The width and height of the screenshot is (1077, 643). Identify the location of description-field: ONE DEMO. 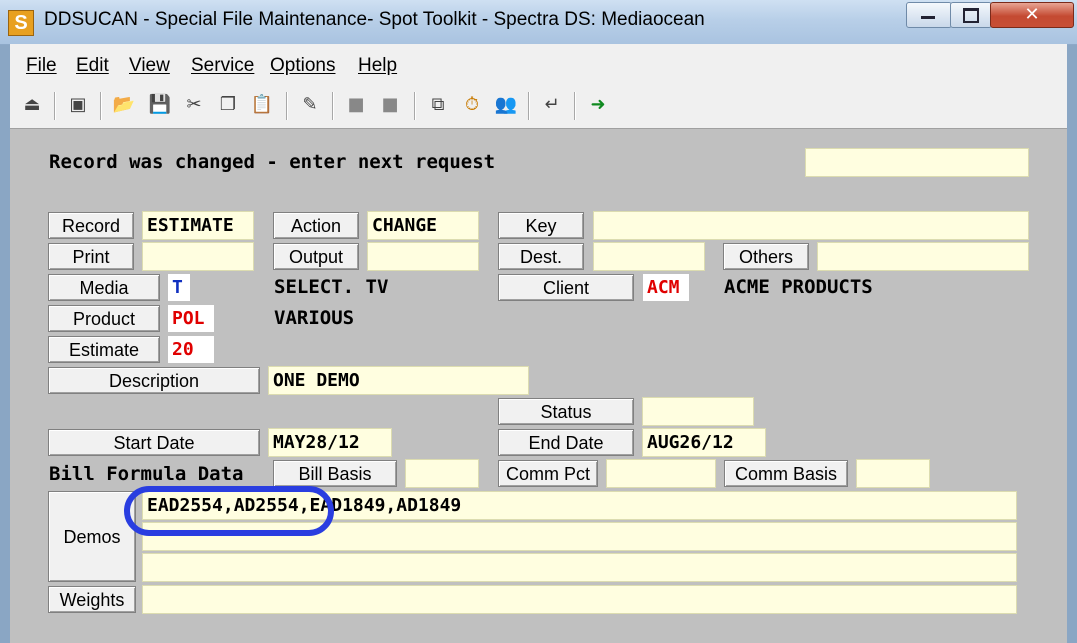
(398, 380).